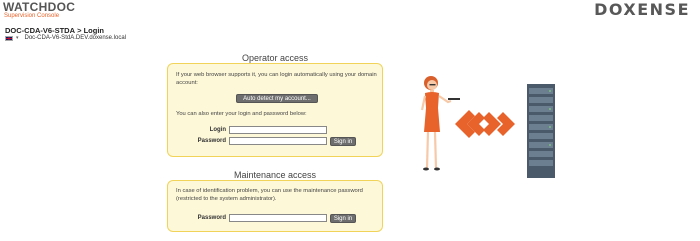 This screenshot has width=700, height=241. I want to click on watchdoc-logo: WATCHDOC Supervision Console, so click(39, 10).